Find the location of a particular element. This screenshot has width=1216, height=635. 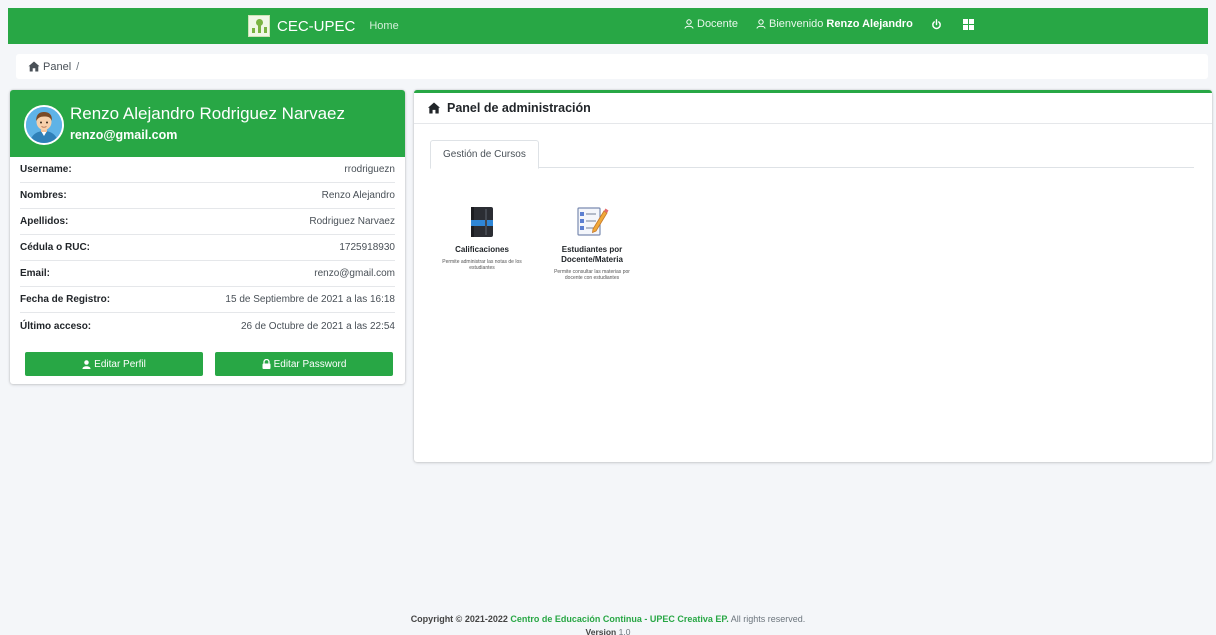

nav-docente-link: Docente is located at coordinates (711, 24).